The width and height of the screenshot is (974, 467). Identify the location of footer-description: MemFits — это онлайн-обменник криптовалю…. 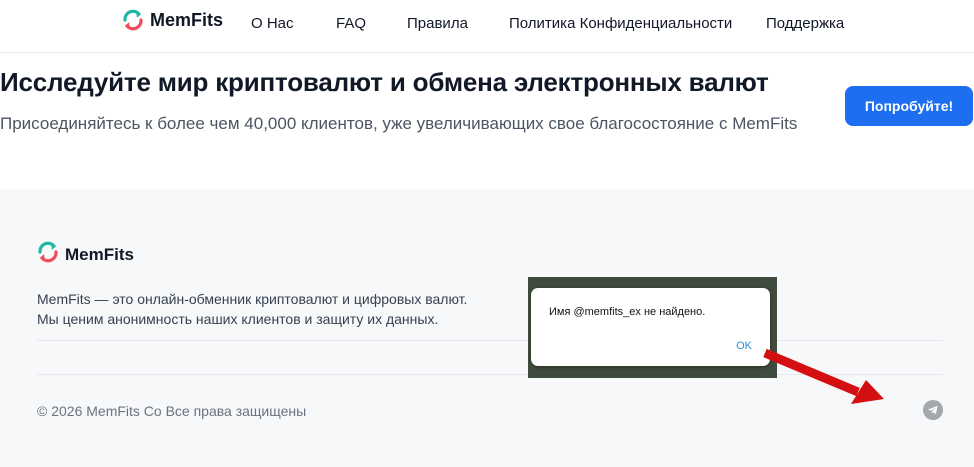
(252, 309).